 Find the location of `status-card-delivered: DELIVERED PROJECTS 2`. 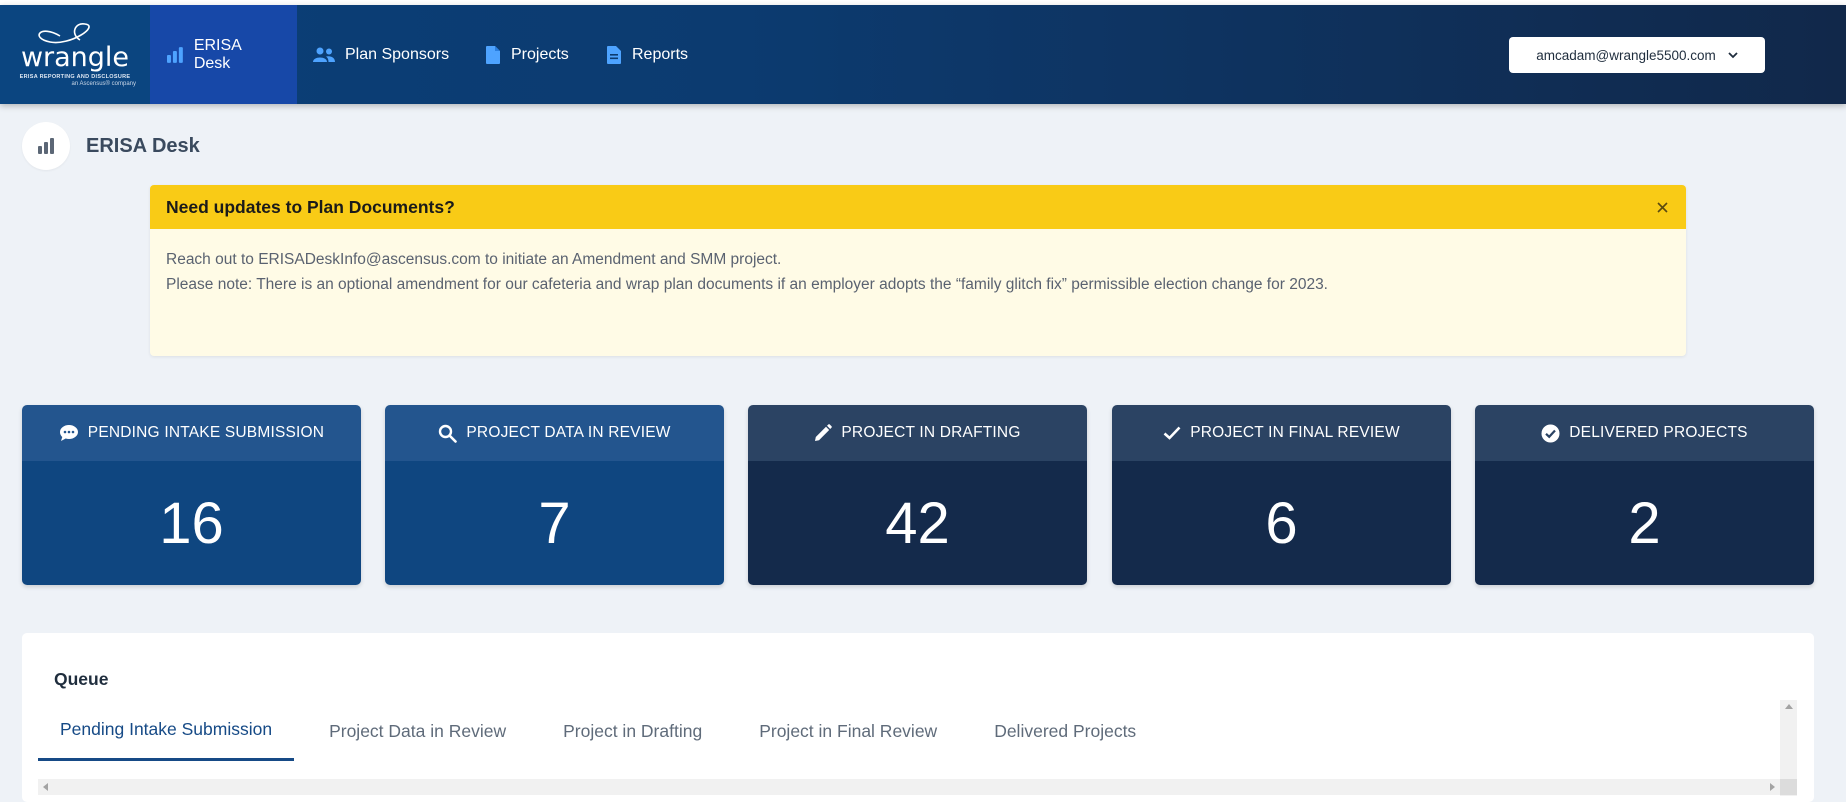

status-card-delivered: DELIVERED PROJECTS 2 is located at coordinates (1644, 495).